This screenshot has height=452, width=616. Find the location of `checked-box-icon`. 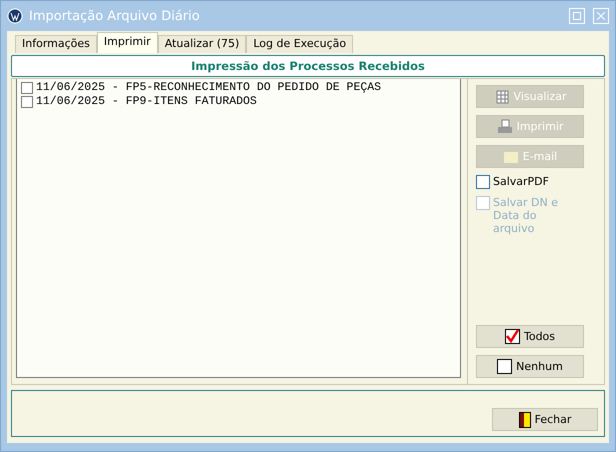

checked-box-icon is located at coordinates (512, 336).